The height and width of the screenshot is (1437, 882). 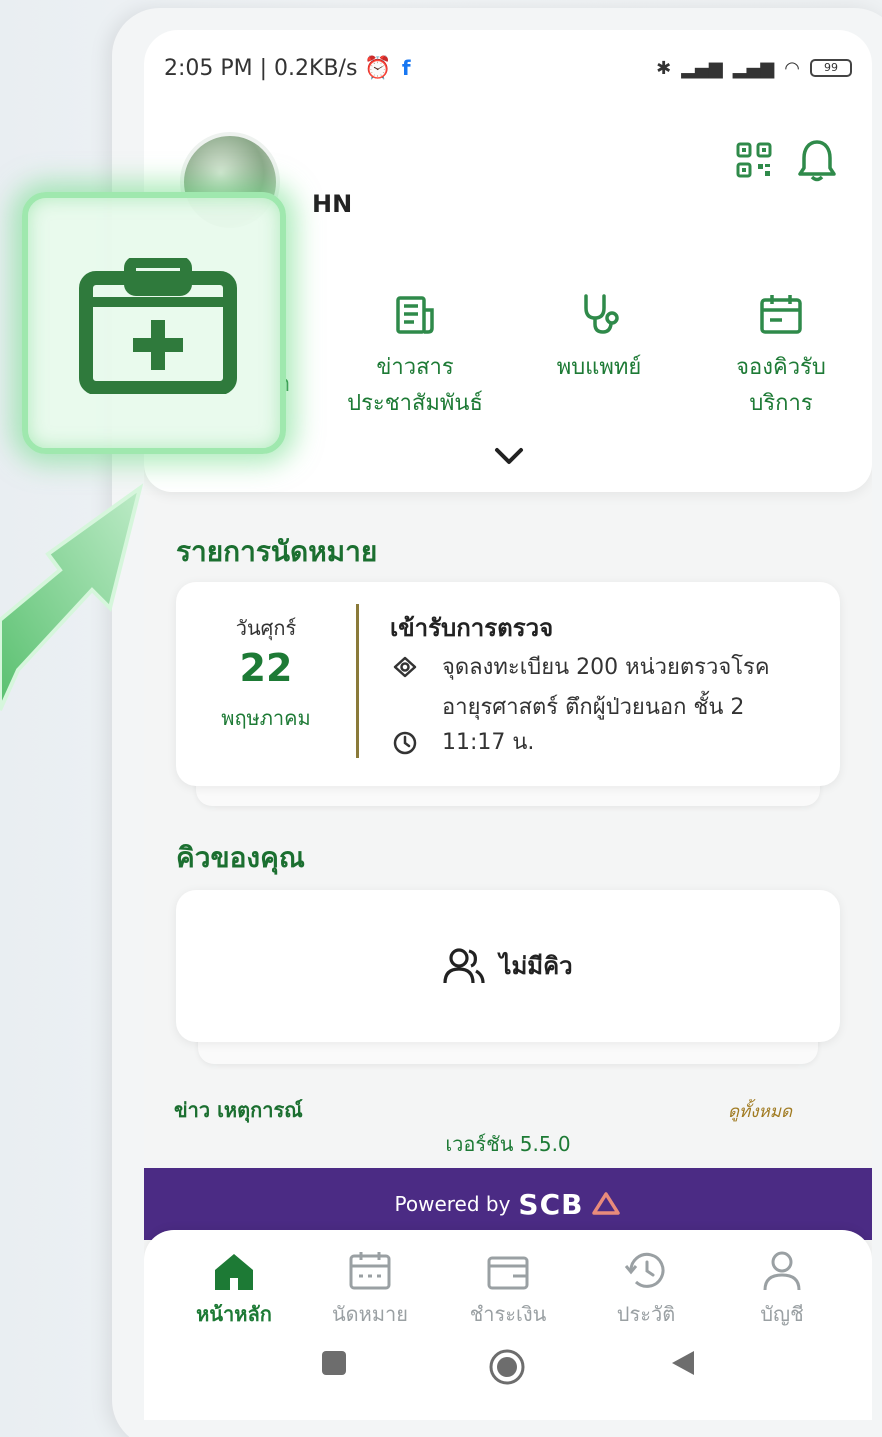 What do you see at coordinates (277, 551) in the screenshot?
I see `appointments-title: รายการนัดหมาย` at bounding box center [277, 551].